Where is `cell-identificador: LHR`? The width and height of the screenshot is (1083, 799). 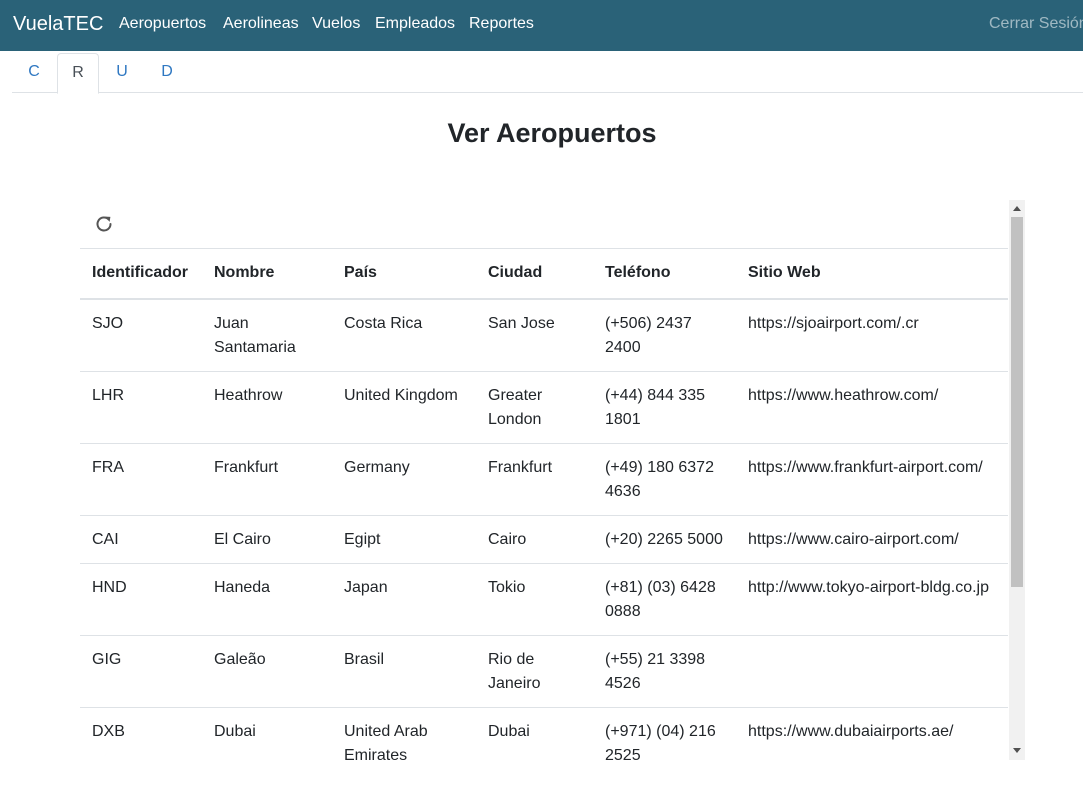
cell-identificador: LHR is located at coordinates (141, 407).